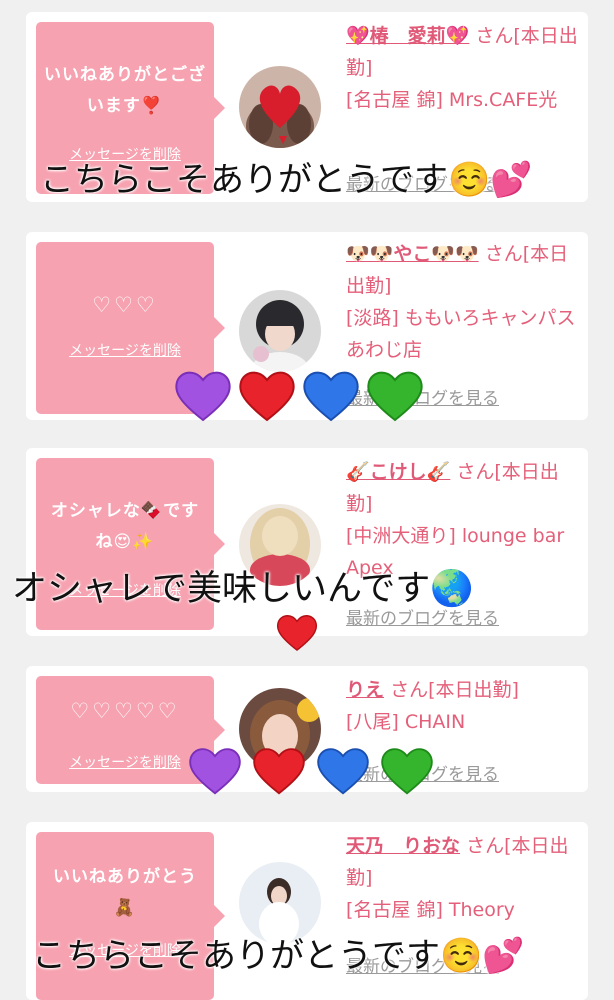  Describe the element at coordinates (463, 878) in the screenshot. I see `cast-info: 天乃 りおな さん[本日出勤] [名古屋 錦] Theory` at that location.